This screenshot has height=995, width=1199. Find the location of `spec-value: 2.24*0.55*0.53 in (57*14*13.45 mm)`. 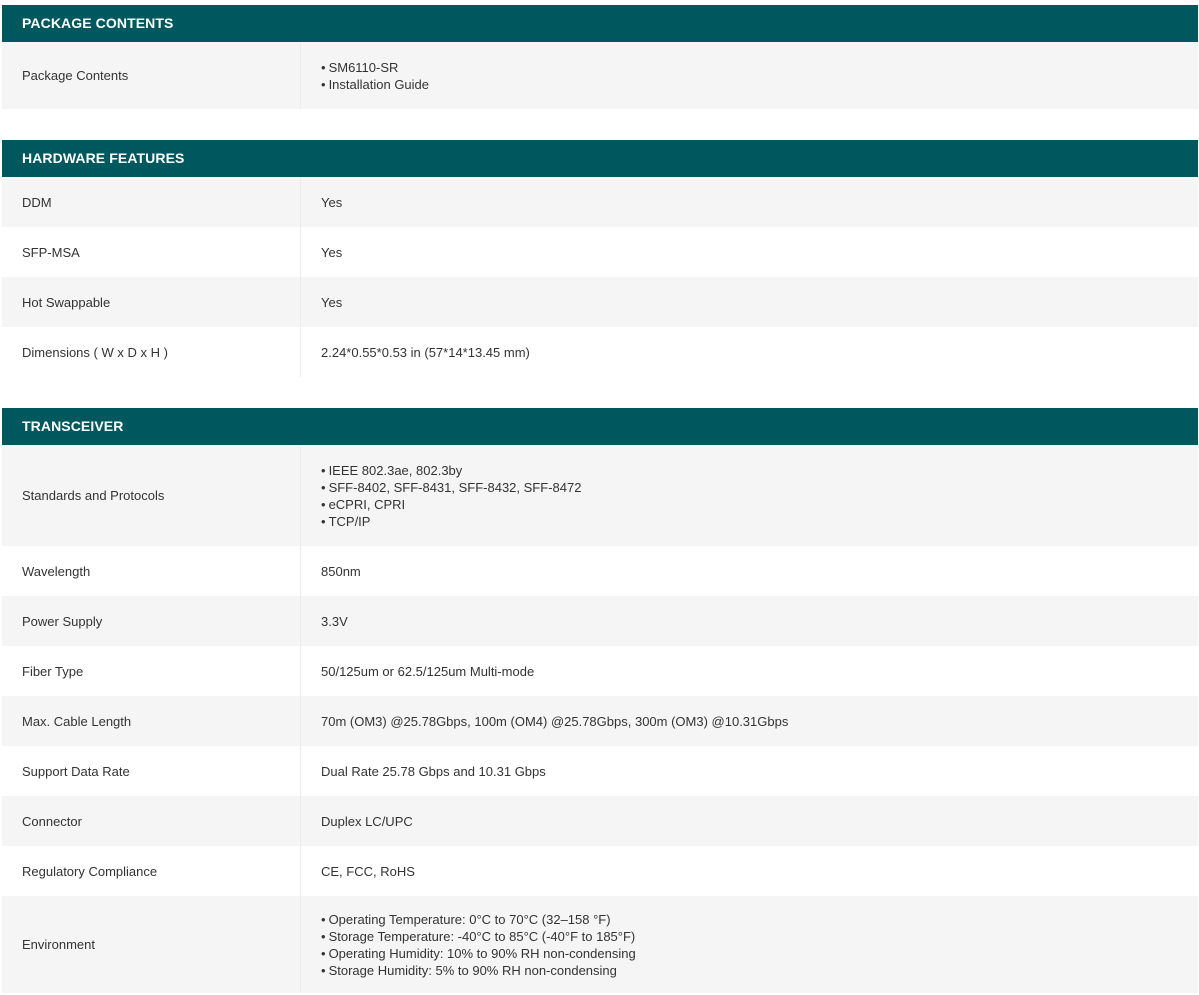

spec-value: 2.24*0.55*0.53 in (57*14*13.45 mm) is located at coordinates (425, 352).